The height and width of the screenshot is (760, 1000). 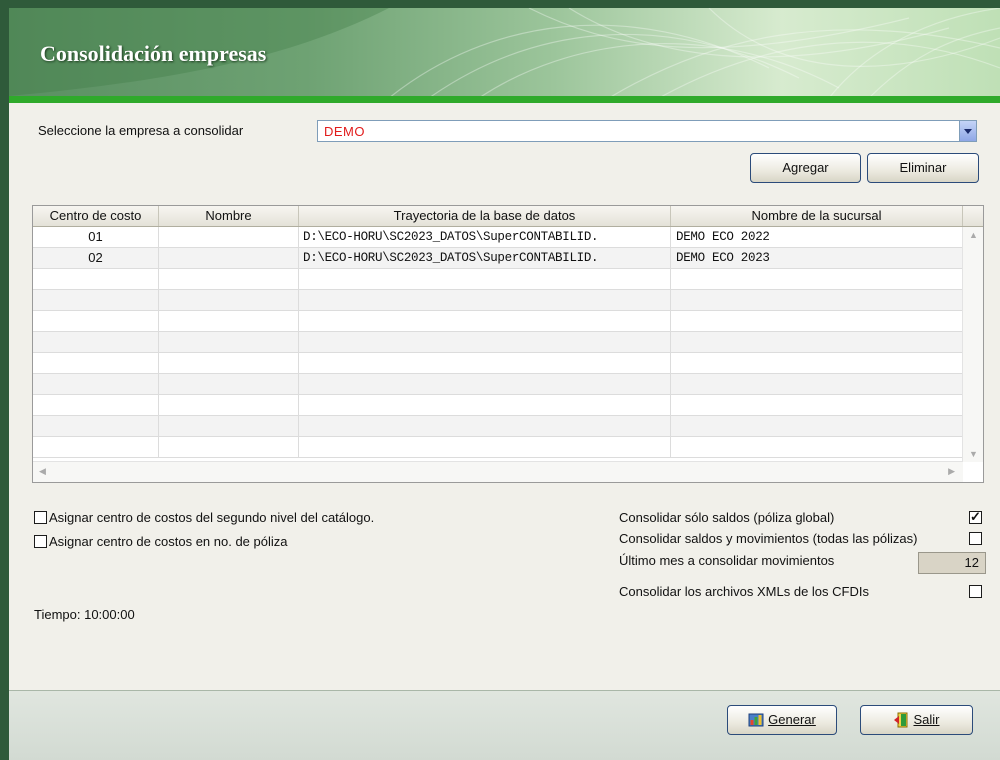 I want to click on exit-door-icon, so click(x=901, y=720).